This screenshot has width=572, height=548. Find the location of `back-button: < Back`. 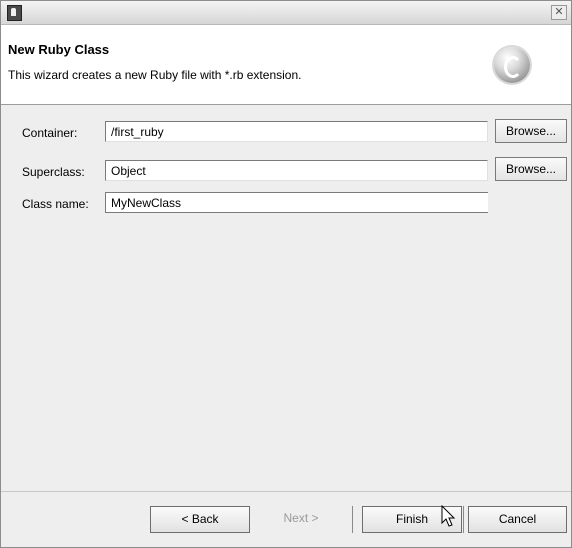

back-button: < Back is located at coordinates (200, 519).